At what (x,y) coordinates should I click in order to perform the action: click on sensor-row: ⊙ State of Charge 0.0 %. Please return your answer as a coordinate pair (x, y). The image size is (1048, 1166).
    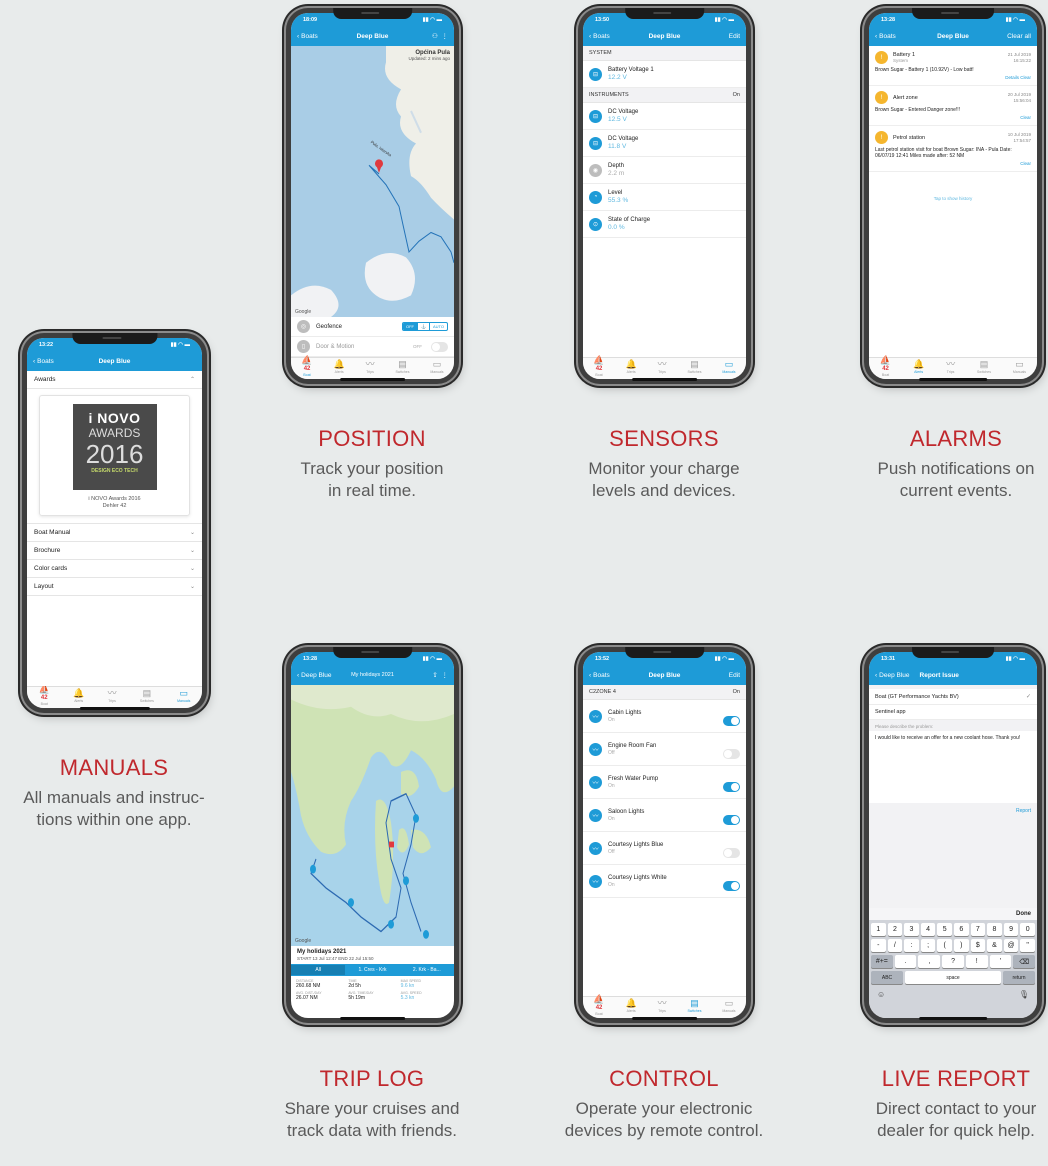
    Looking at the image, I should click on (664, 224).